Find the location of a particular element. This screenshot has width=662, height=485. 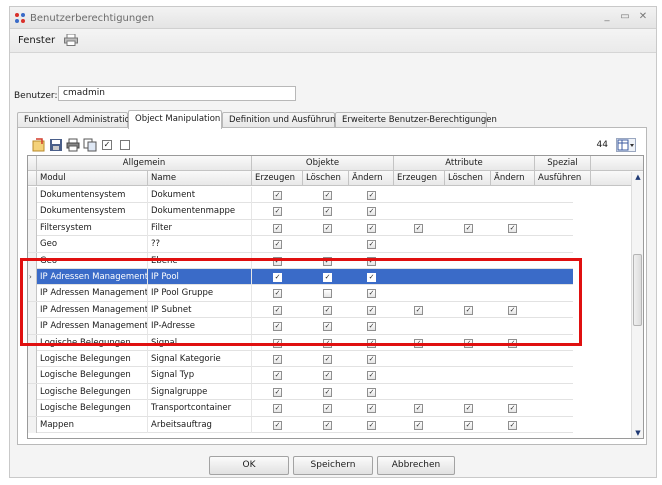

col-header-name: Name is located at coordinates (200, 178).